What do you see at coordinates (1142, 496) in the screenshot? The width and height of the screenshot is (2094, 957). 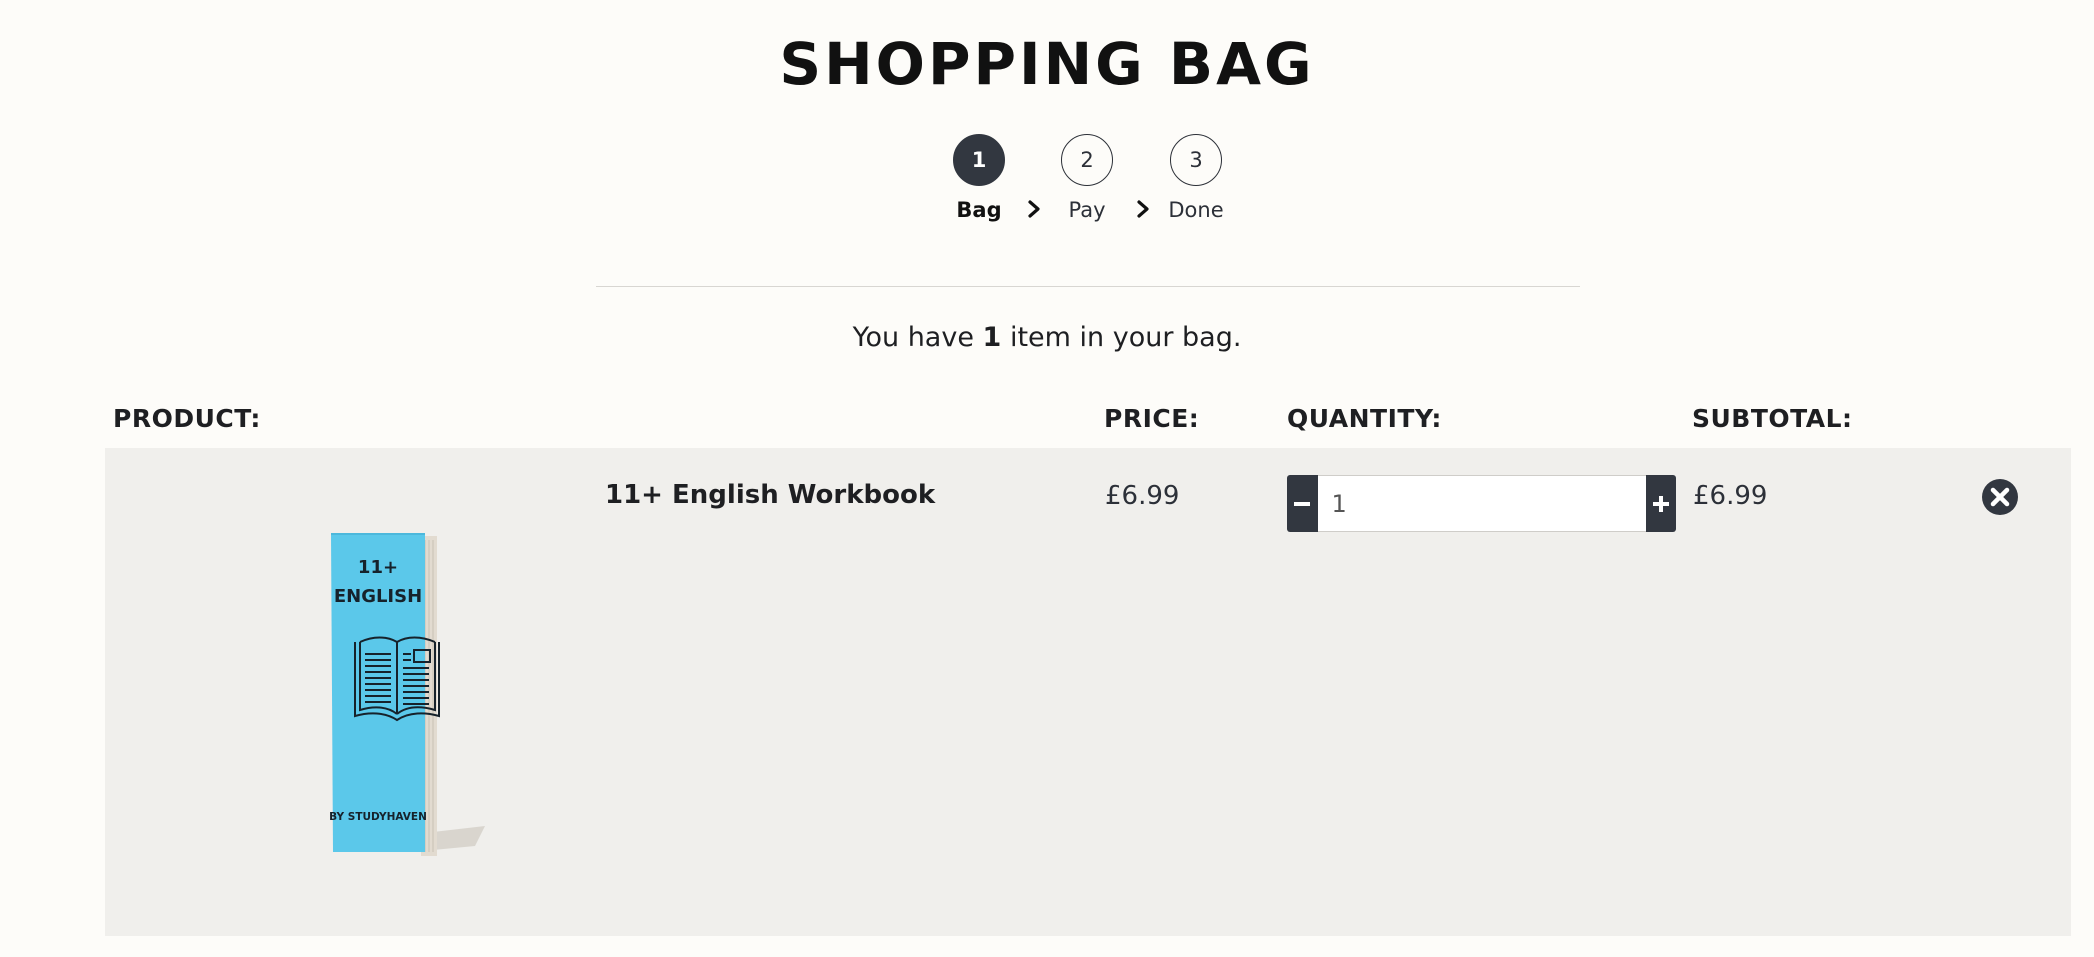 I see `product-price: £6.99` at bounding box center [1142, 496].